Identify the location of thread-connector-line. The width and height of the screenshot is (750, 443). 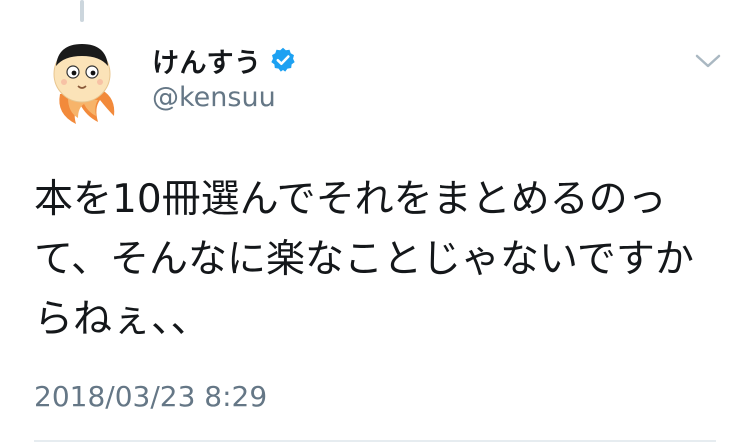
(82, 11).